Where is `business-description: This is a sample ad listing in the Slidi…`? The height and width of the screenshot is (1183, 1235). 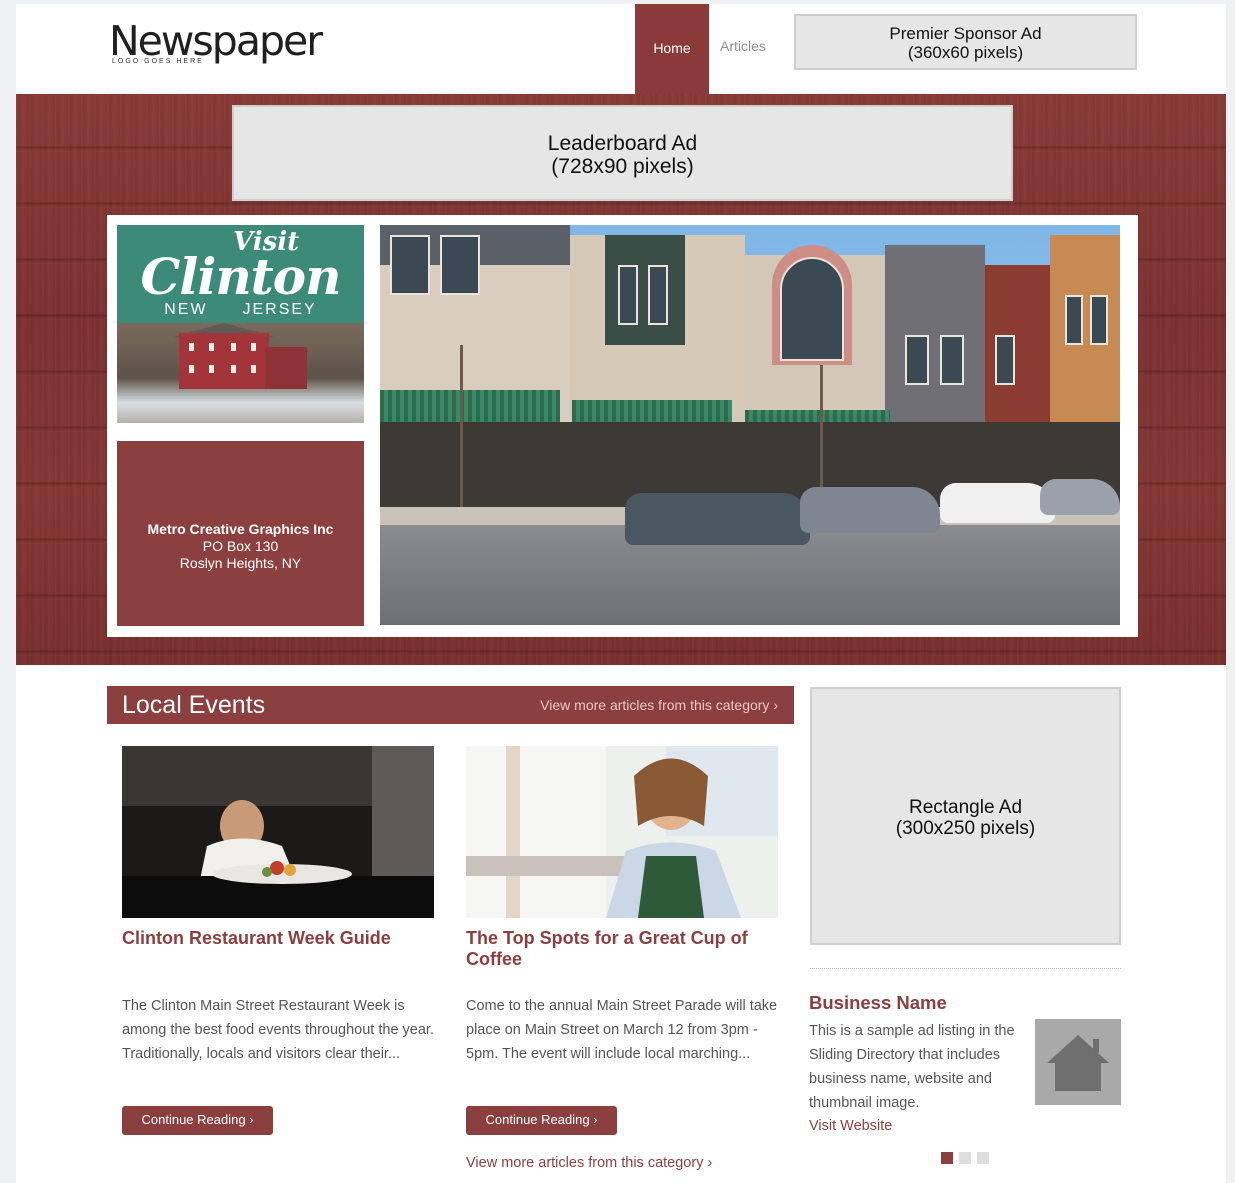
business-description: This is a sample ad listing in the Slidi… is located at coordinates (912, 1067).